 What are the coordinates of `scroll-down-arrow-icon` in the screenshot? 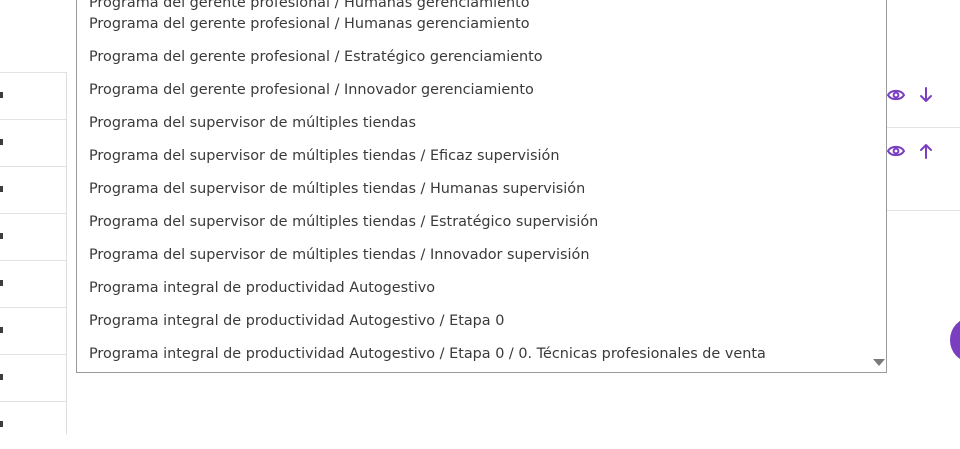 It's located at (879, 362).